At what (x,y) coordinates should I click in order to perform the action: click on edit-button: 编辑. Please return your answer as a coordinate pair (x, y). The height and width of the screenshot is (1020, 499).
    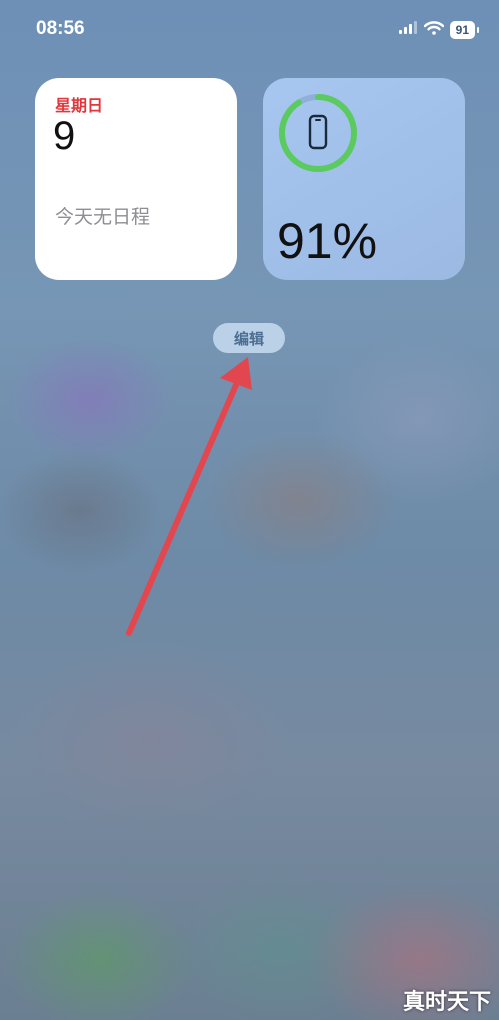
    Looking at the image, I should click on (249, 338).